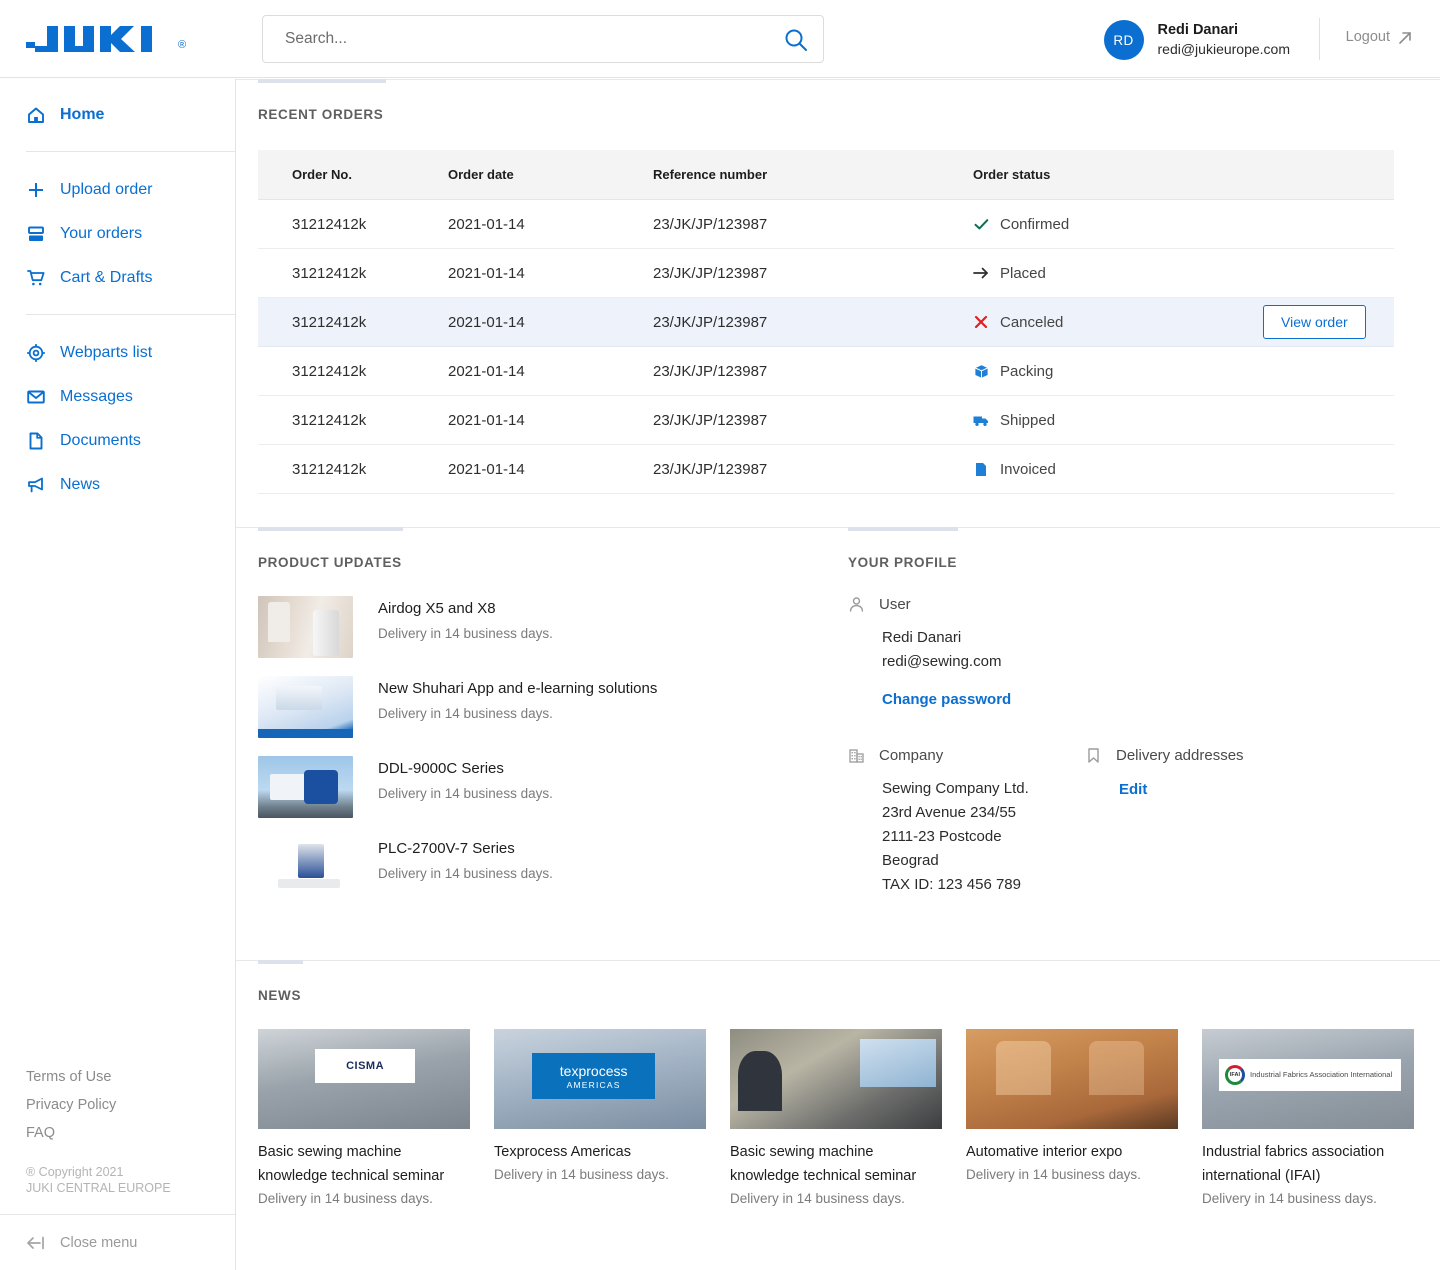  I want to click on search-input, so click(513, 39).